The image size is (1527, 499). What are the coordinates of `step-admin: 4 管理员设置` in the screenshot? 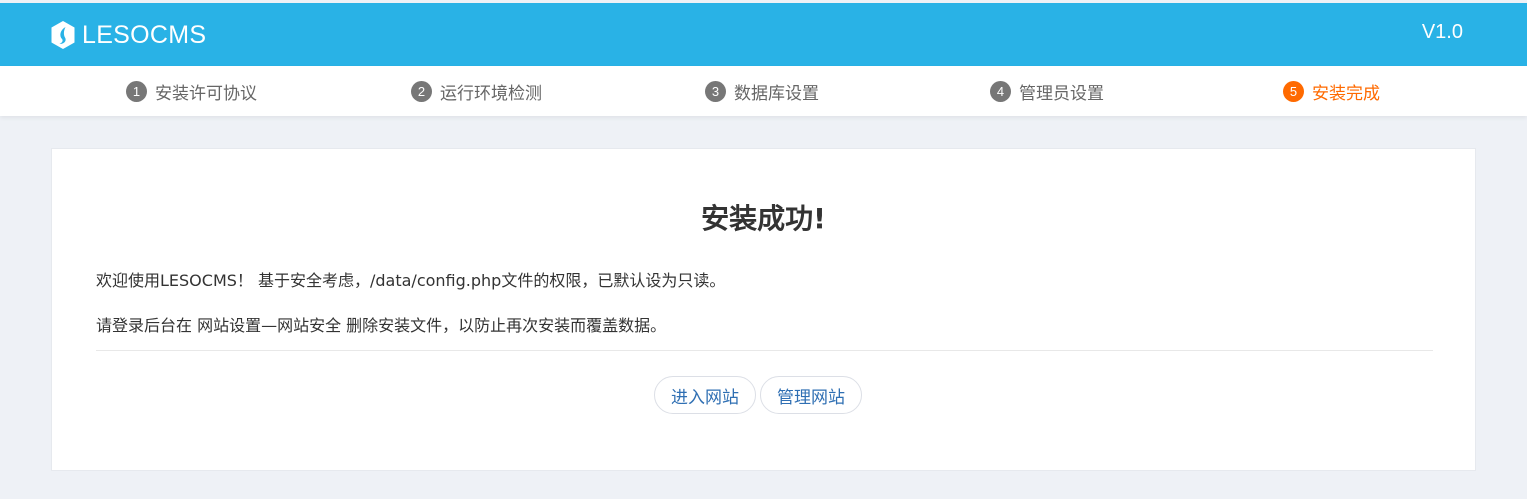 It's located at (1047, 91).